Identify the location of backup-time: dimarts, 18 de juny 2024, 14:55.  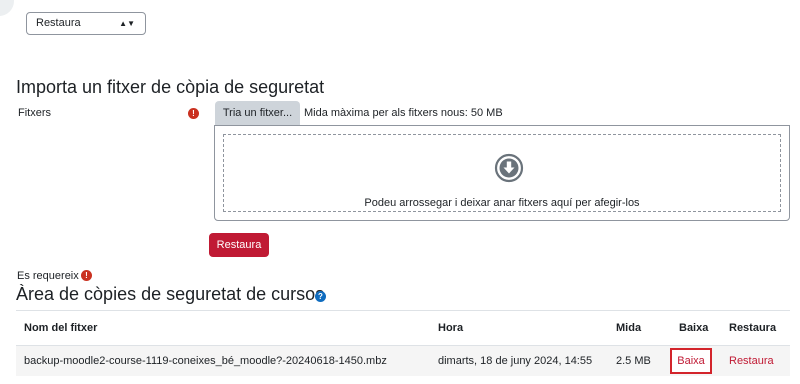
(515, 361).